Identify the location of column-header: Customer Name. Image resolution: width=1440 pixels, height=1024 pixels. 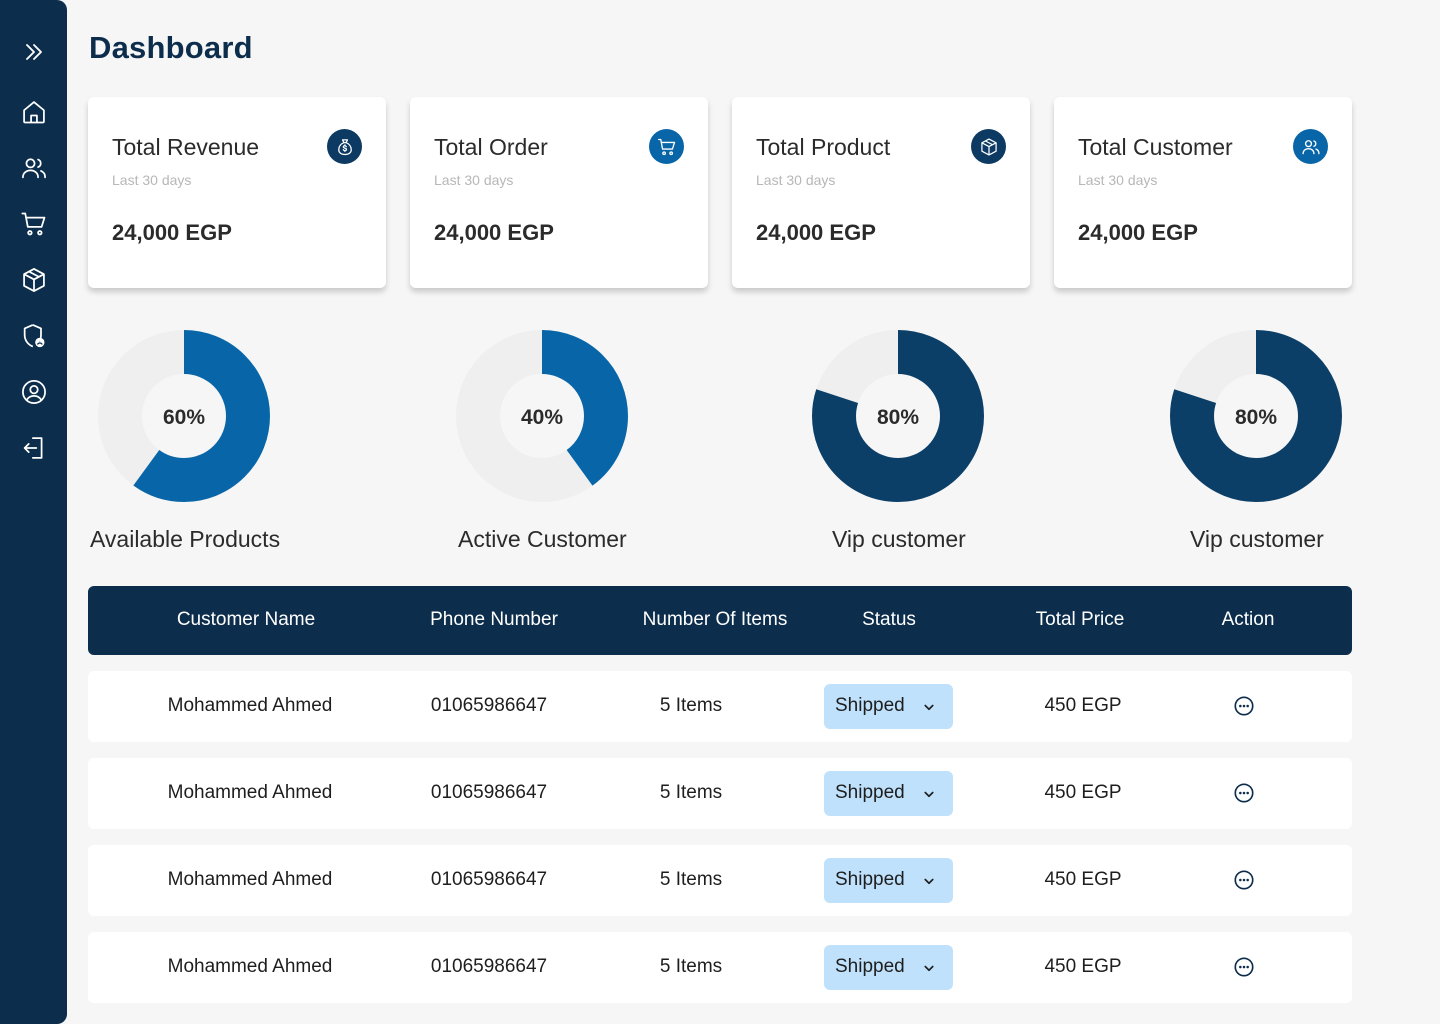
(246, 620).